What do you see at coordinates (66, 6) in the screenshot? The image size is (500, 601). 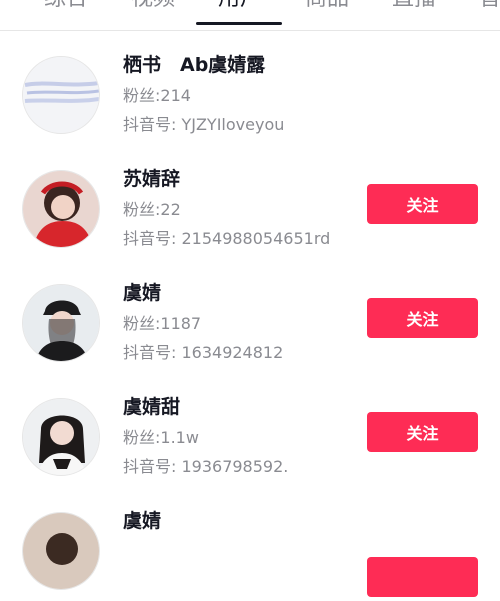 I see `tab-comprehensive: 综合` at bounding box center [66, 6].